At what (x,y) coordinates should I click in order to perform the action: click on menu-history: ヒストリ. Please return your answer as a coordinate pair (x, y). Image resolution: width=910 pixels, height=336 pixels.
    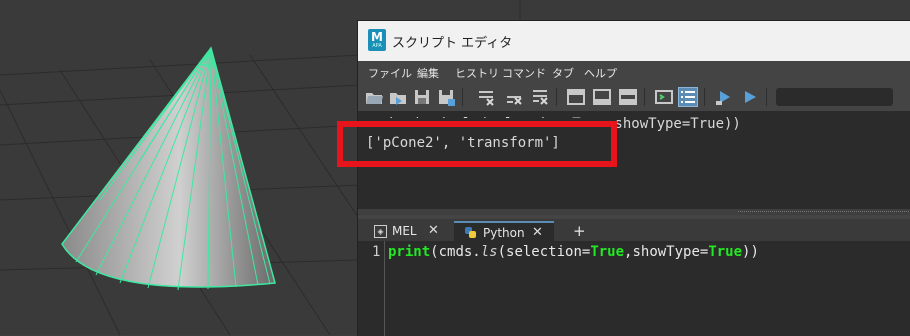
    Looking at the image, I should click on (477, 73).